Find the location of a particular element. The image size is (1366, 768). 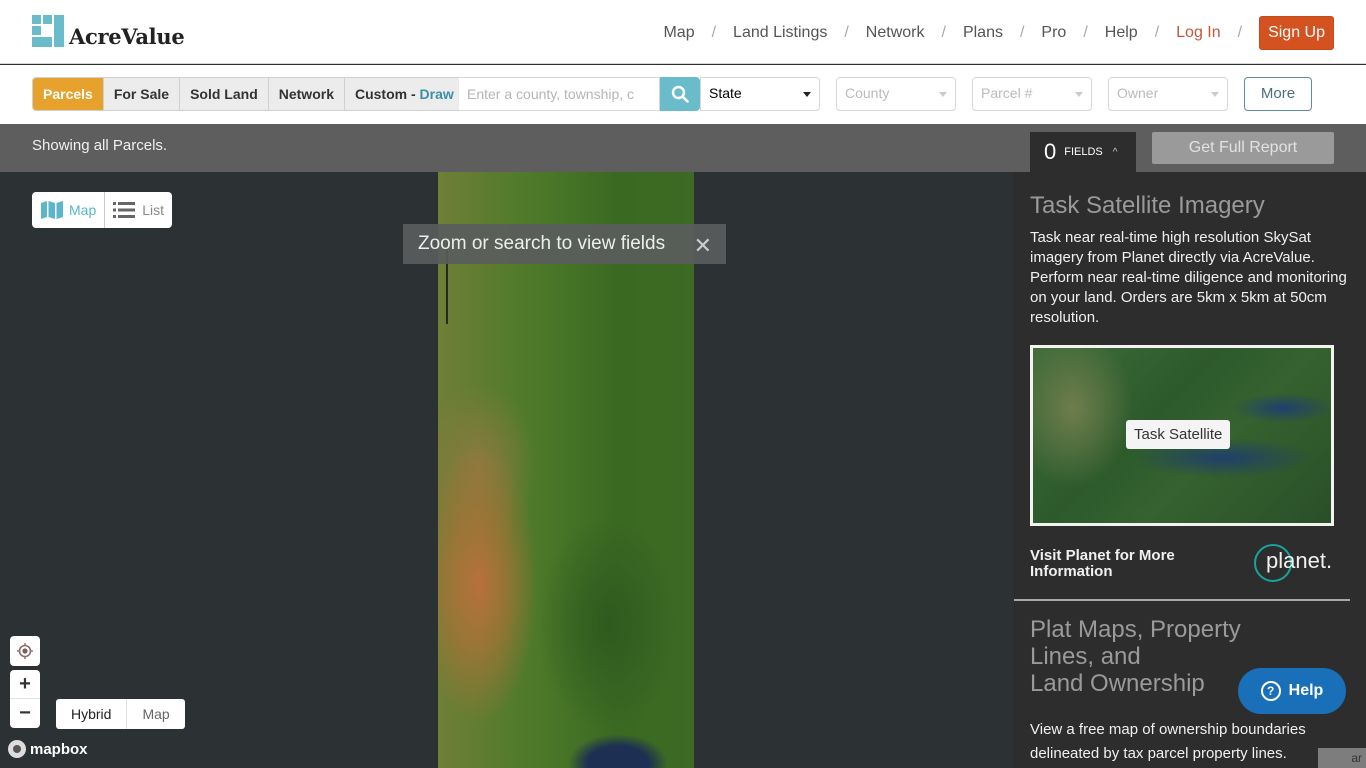

satellite-section-title: Task Satellite Imagery is located at coordinates (1147, 205).